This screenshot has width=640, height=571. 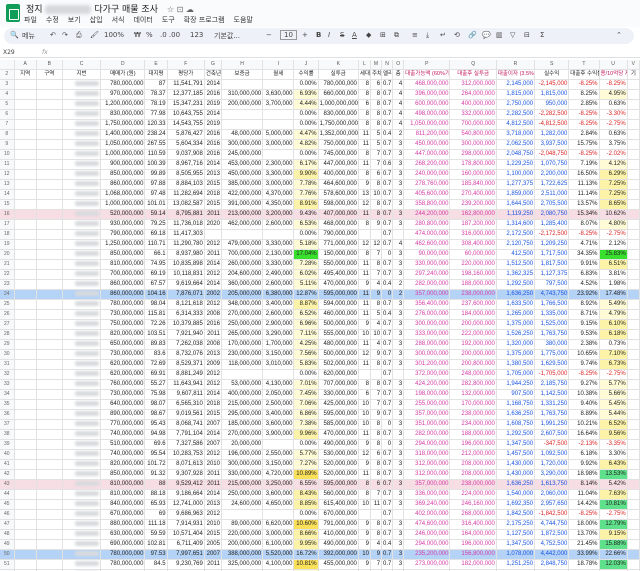 What do you see at coordinates (242, 415) in the screenshot?
I see `table-cell: 295,000,000` at bounding box center [242, 415].